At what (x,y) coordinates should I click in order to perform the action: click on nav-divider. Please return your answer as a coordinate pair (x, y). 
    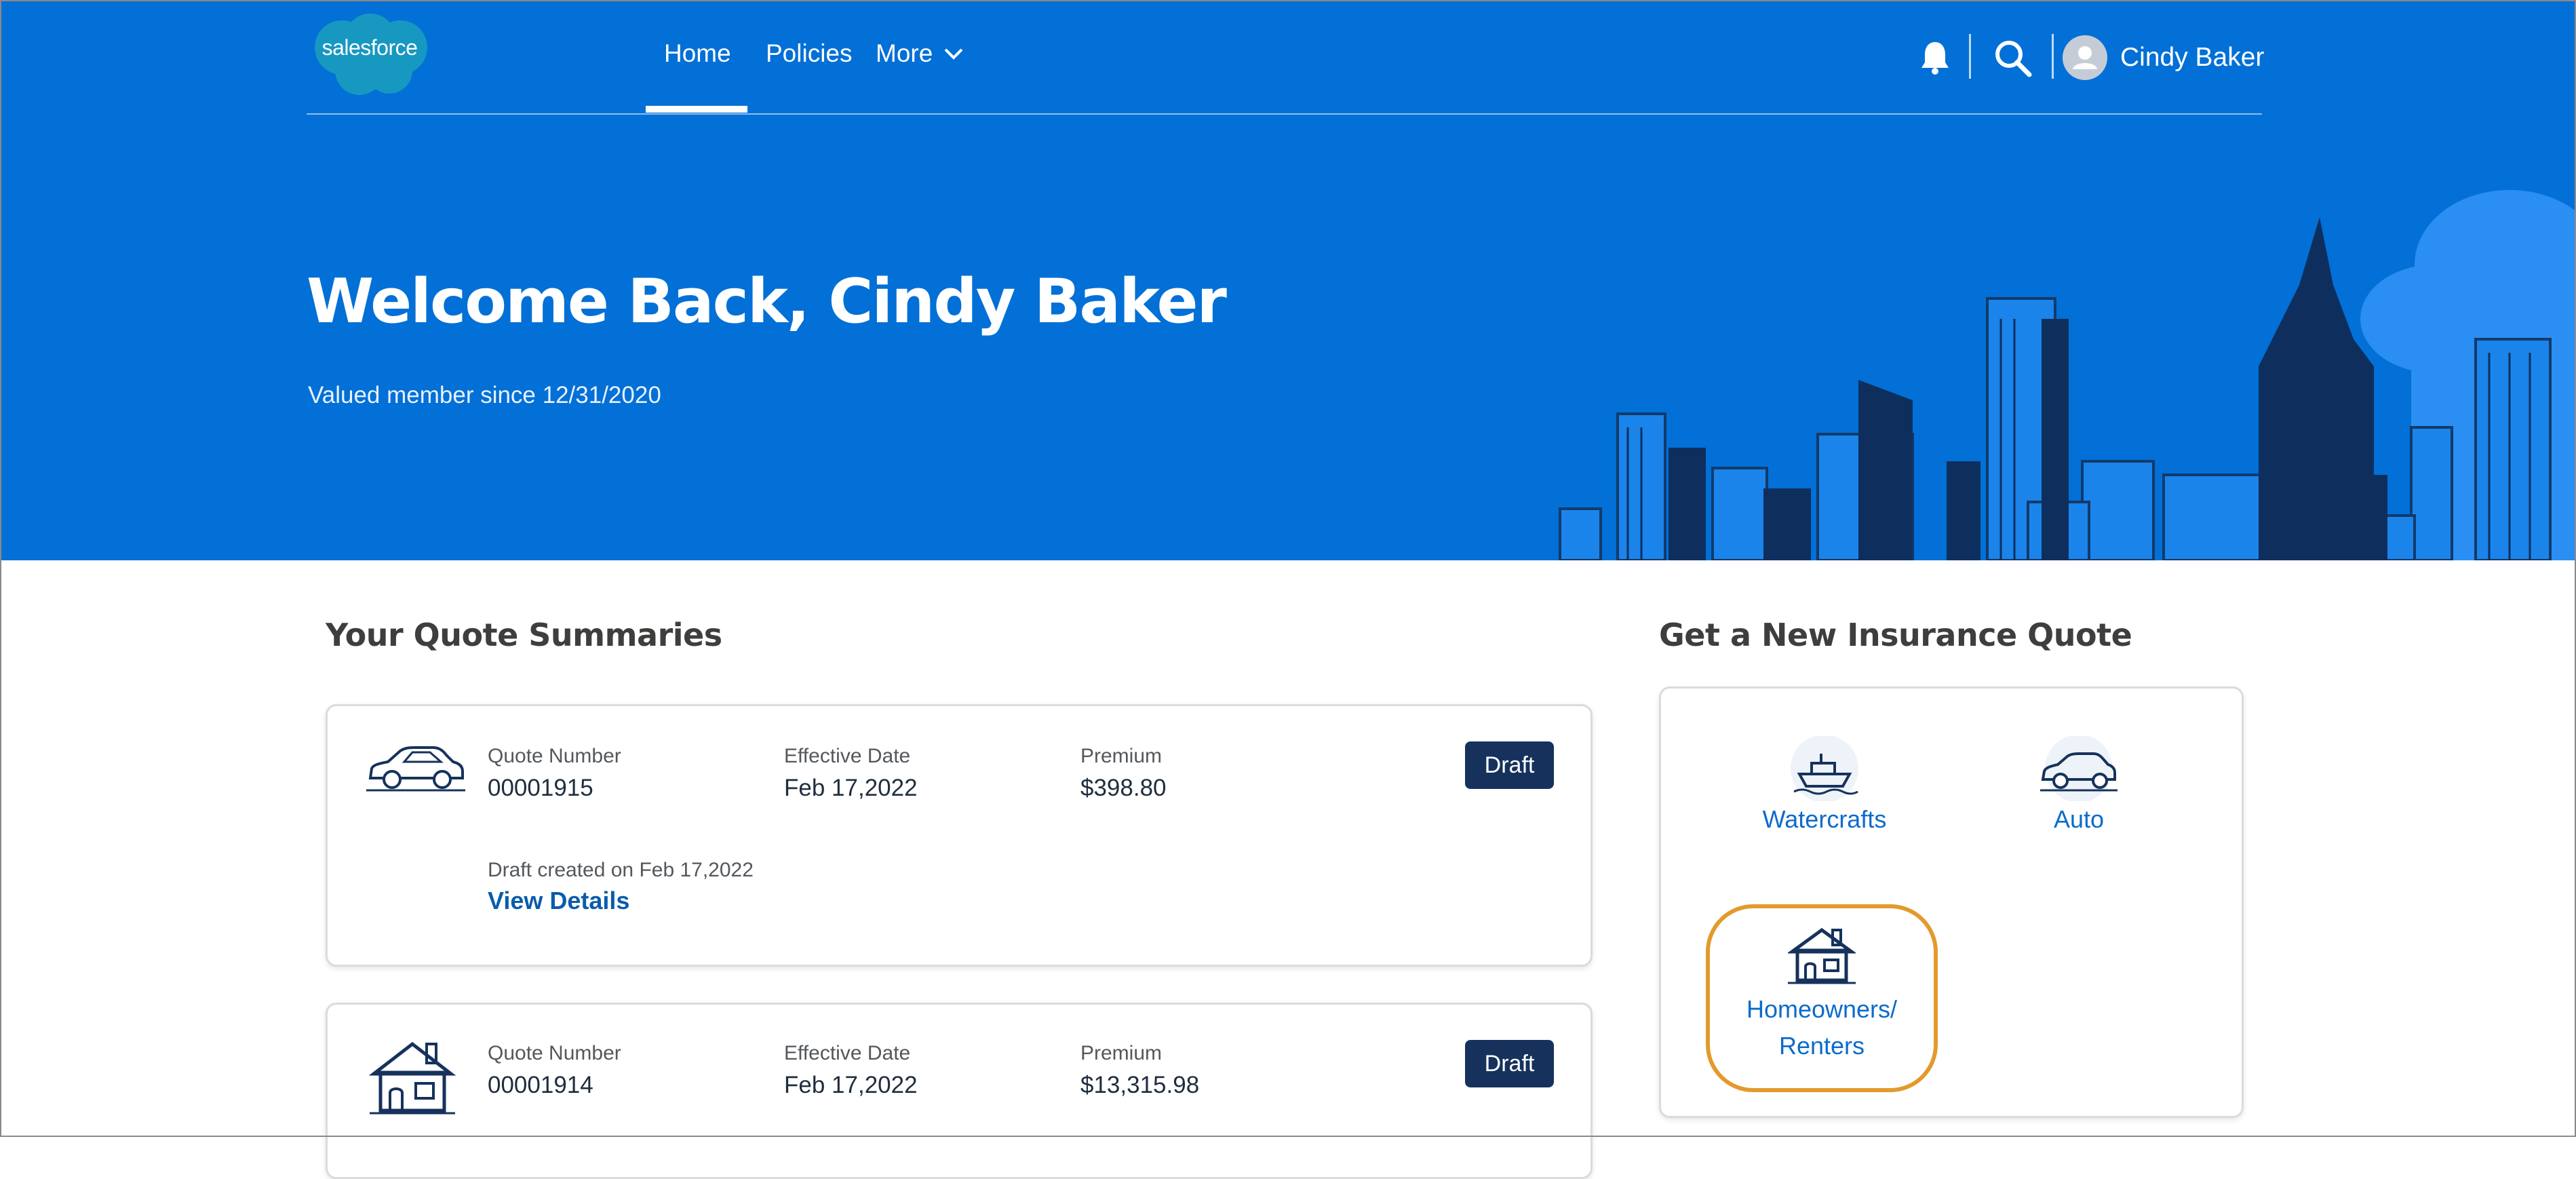
    Looking at the image, I should click on (1284, 114).